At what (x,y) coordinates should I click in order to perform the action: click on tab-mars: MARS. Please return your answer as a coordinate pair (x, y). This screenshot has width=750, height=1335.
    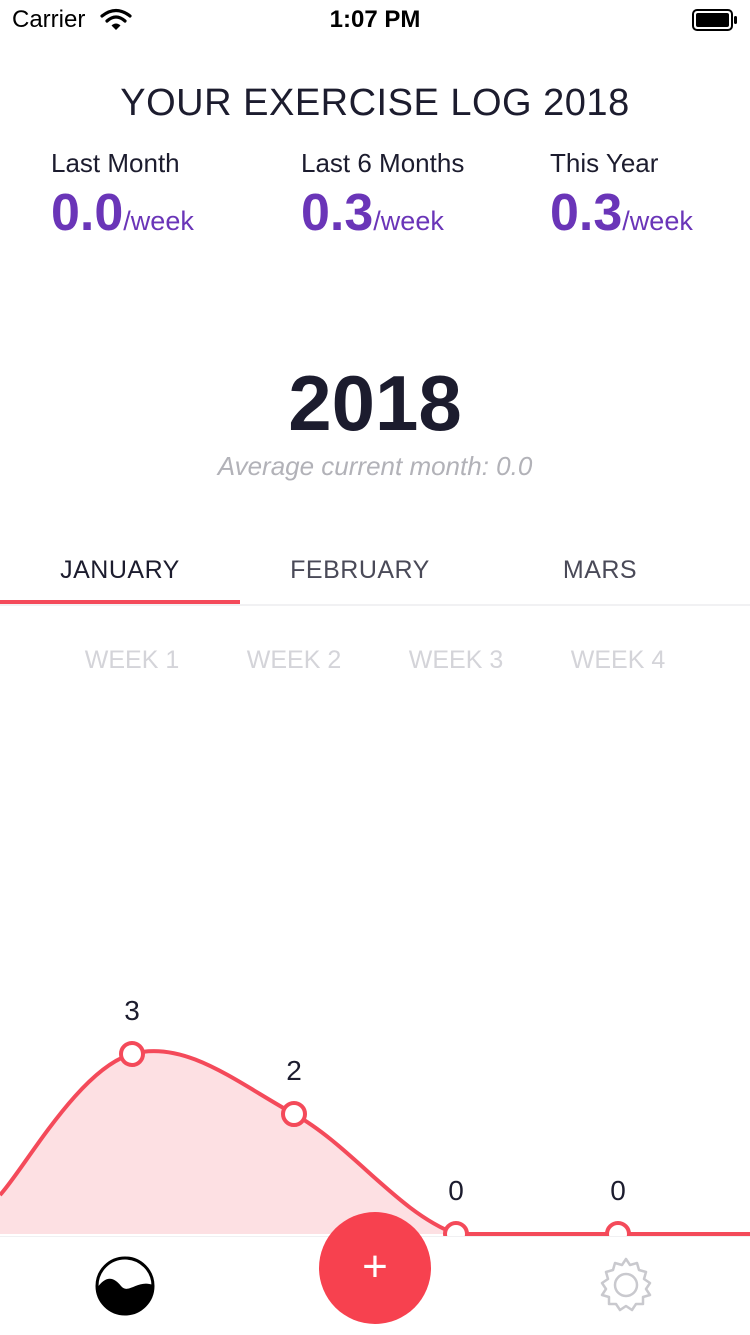
    Looking at the image, I should click on (600, 570).